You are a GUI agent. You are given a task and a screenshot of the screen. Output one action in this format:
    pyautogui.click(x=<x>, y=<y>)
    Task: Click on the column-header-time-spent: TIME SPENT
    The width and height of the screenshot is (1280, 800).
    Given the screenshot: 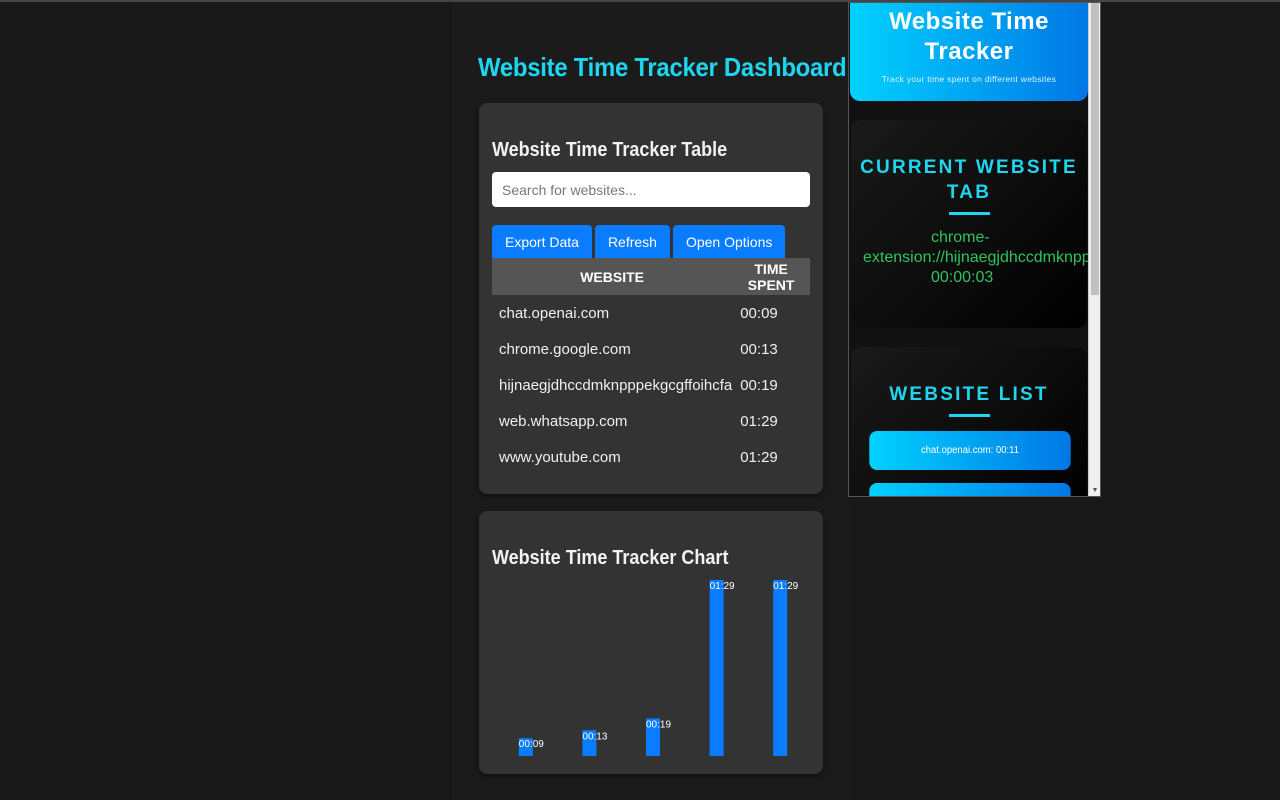 What is the action you would take?
    pyautogui.click(x=771, y=276)
    